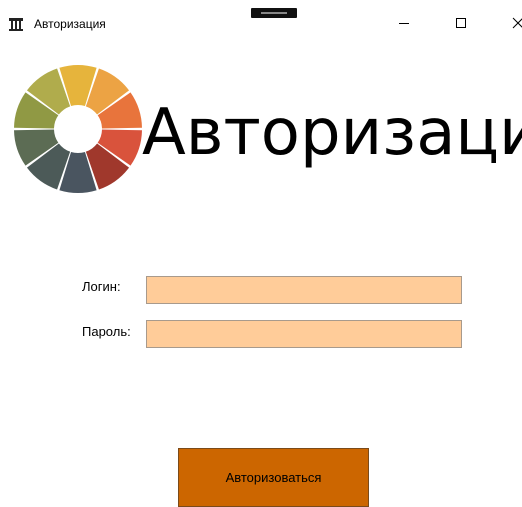 Image resolution: width=522 pixels, height=507 pixels. I want to click on maximize-button, so click(461, 23).